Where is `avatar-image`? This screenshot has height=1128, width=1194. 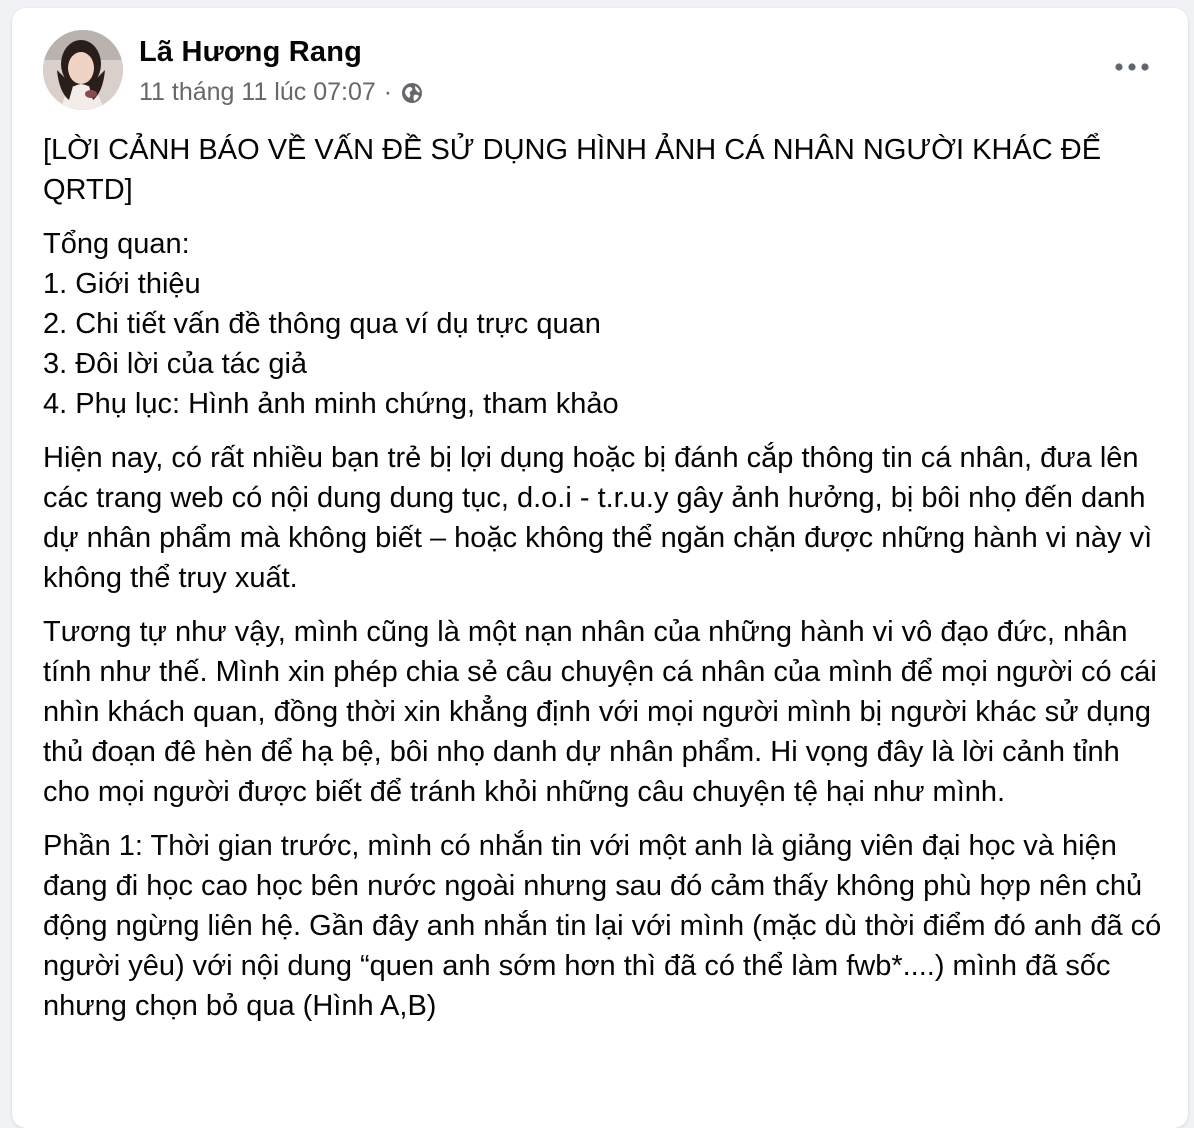
avatar-image is located at coordinates (83, 70).